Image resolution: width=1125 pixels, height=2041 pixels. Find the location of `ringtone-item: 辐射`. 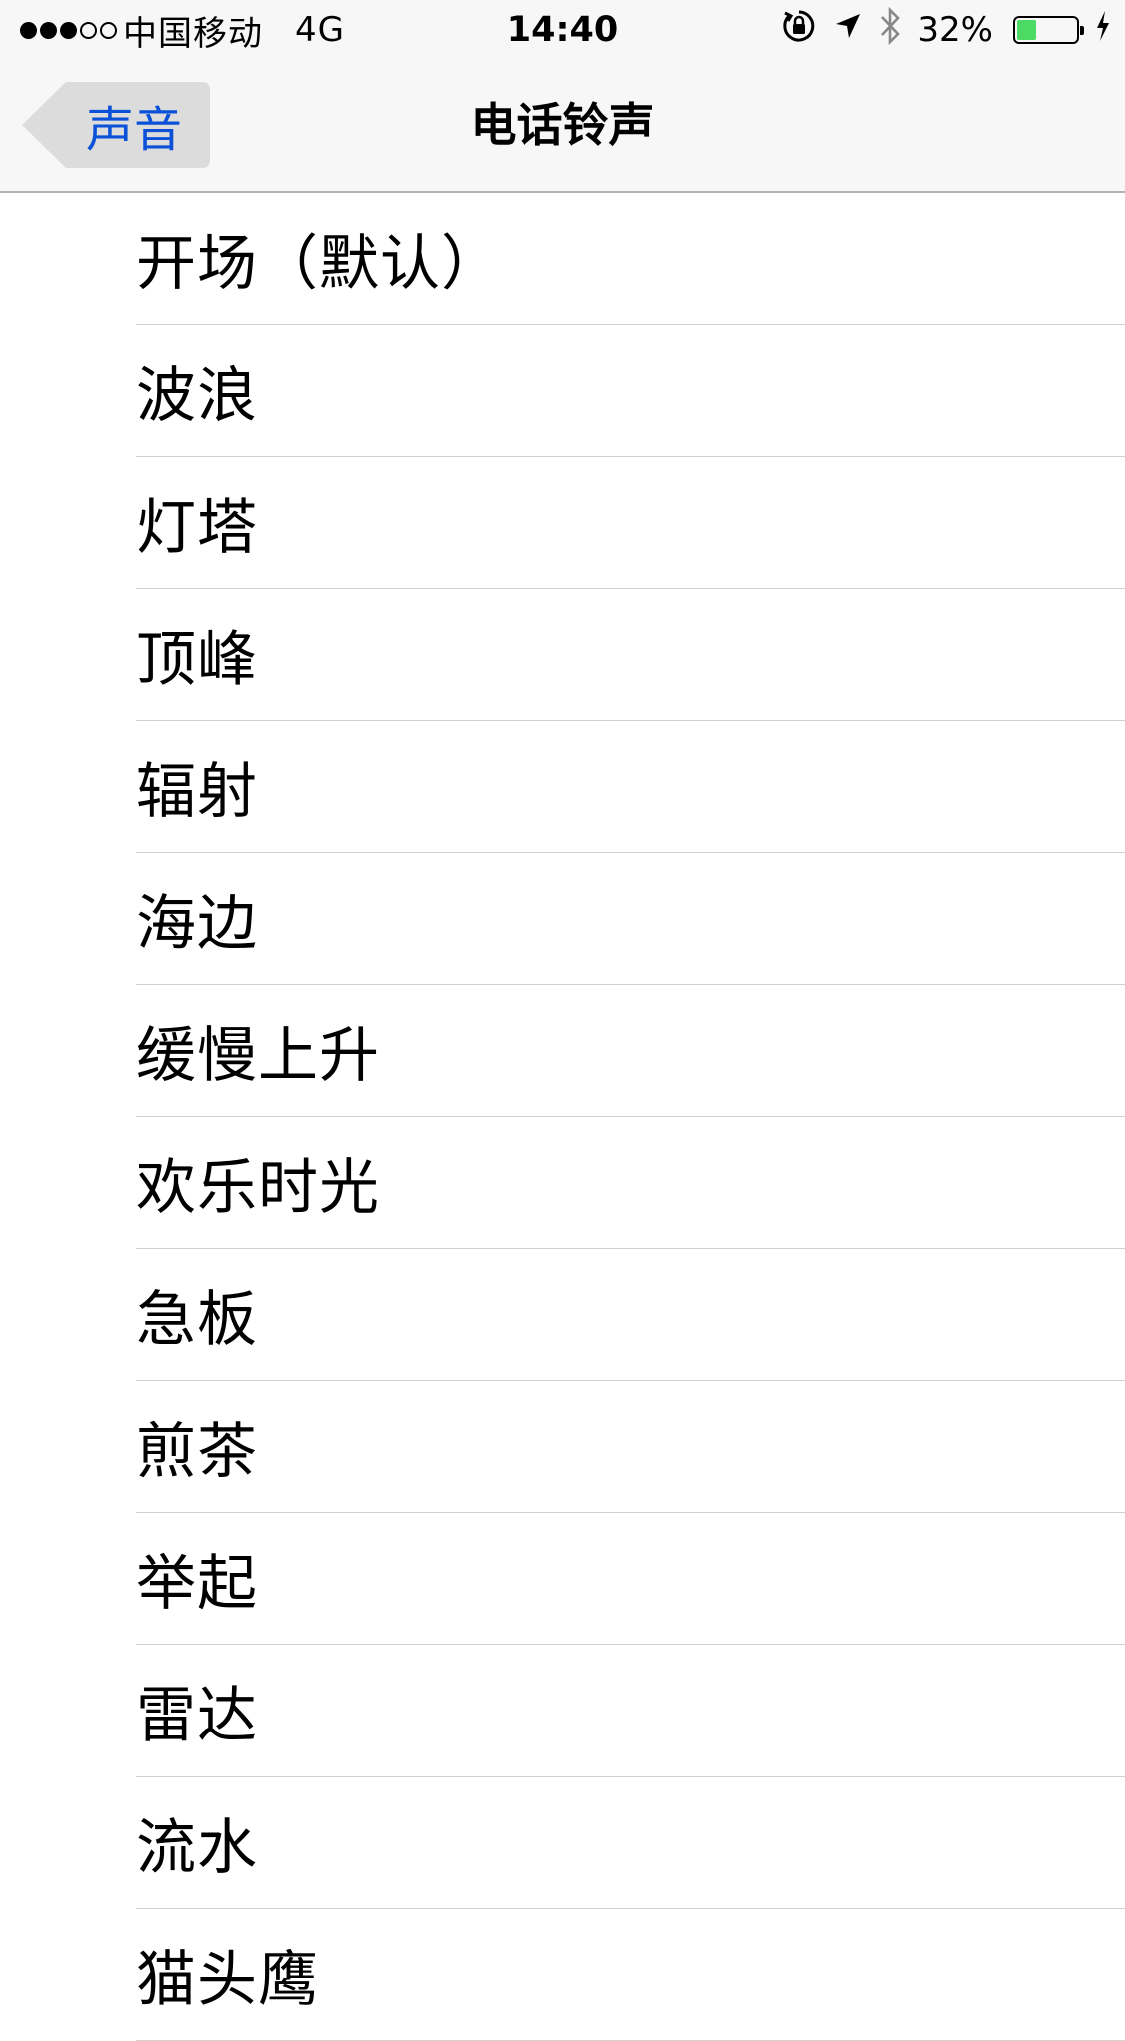

ringtone-item: 辐射 is located at coordinates (630, 787).